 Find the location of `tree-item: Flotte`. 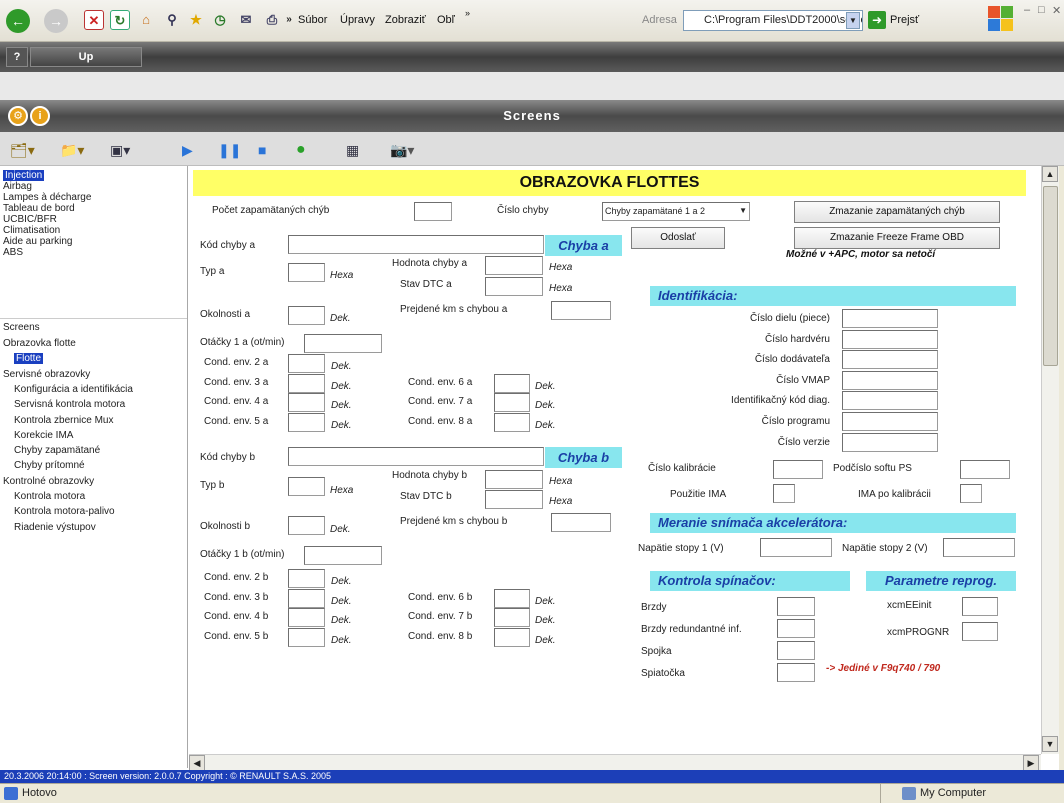

tree-item: Flotte is located at coordinates (29, 359).